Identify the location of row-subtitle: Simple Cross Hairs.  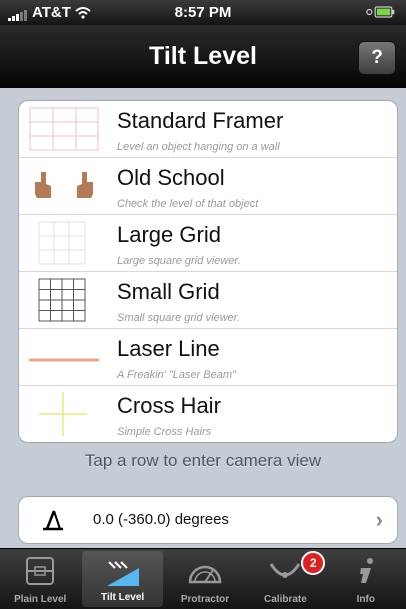
(164, 432).